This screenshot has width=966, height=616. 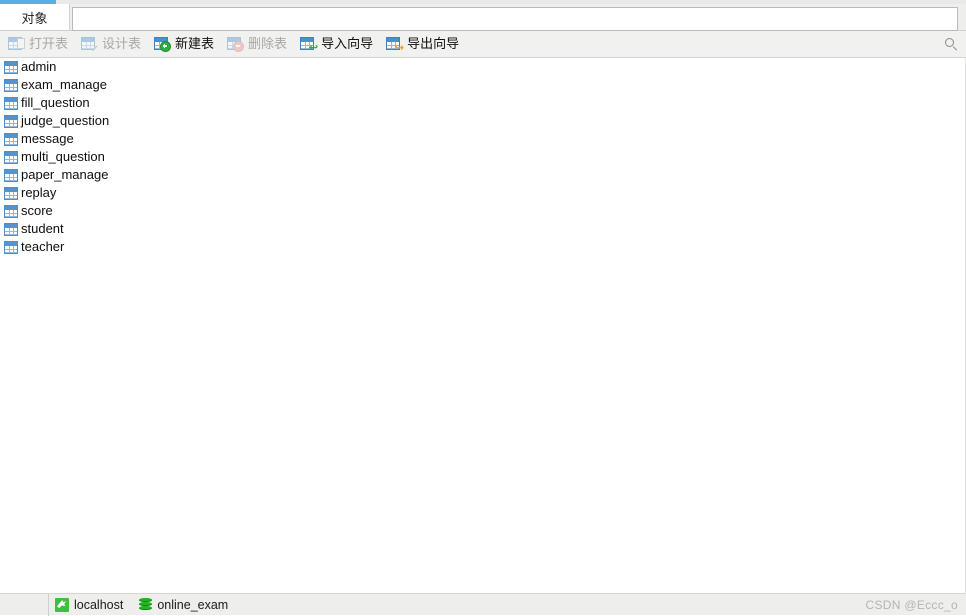 What do you see at coordinates (146, 604) in the screenshot?
I see `database-icon` at bounding box center [146, 604].